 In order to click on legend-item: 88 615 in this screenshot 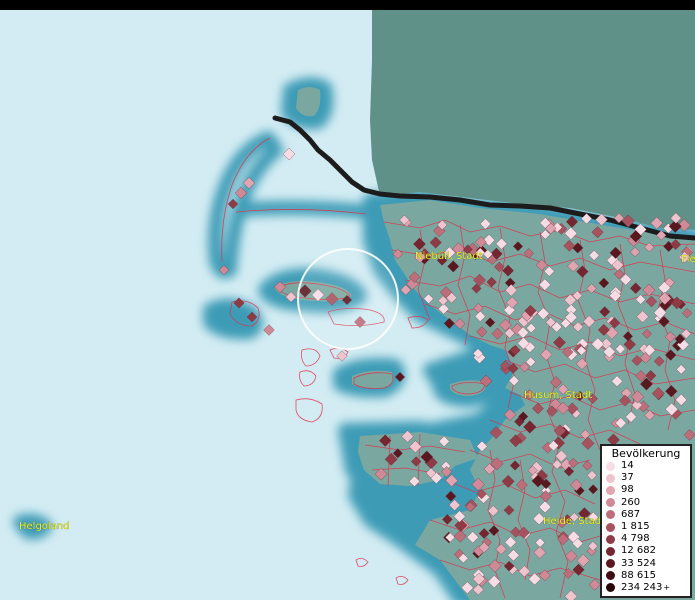, I will do `click(648, 576)`.